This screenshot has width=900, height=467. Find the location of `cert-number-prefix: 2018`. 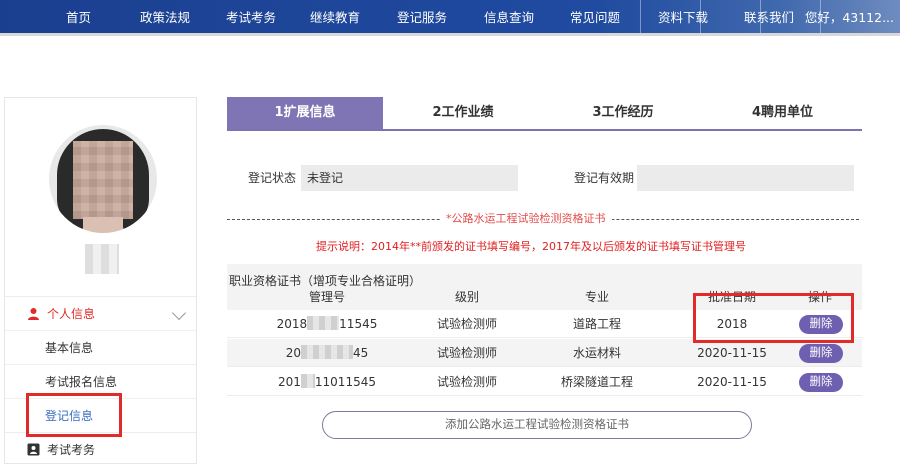

cert-number-prefix: 2018 is located at coordinates (292, 324).